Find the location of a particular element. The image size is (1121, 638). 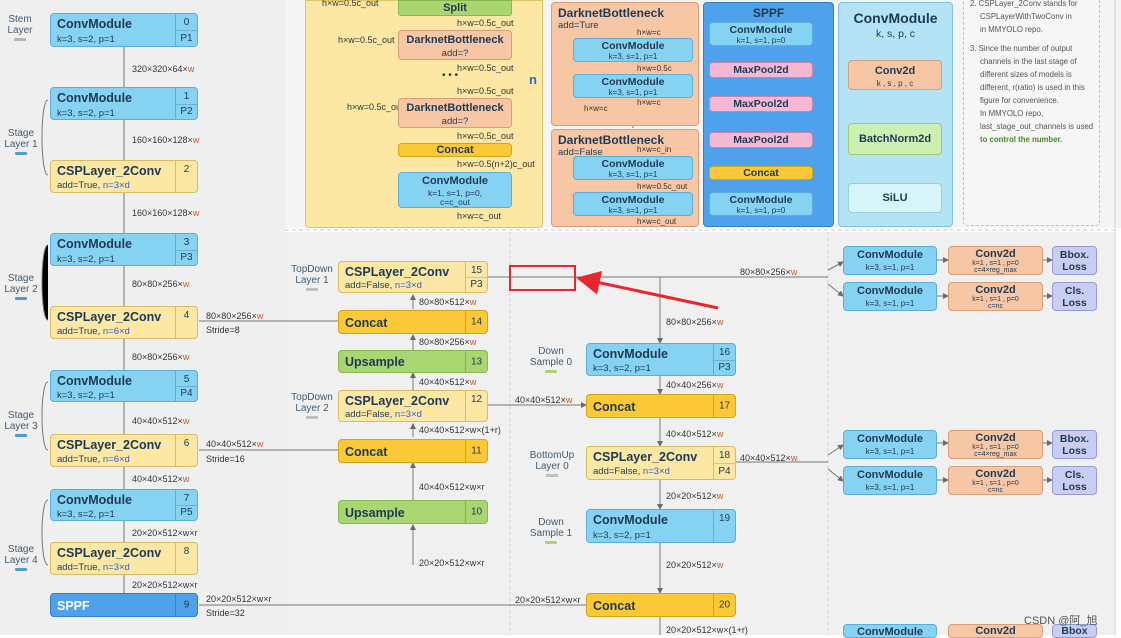

backbone-node-2: CSPLayer_2Conv add=True, n=3×d 2 is located at coordinates (124, 176).